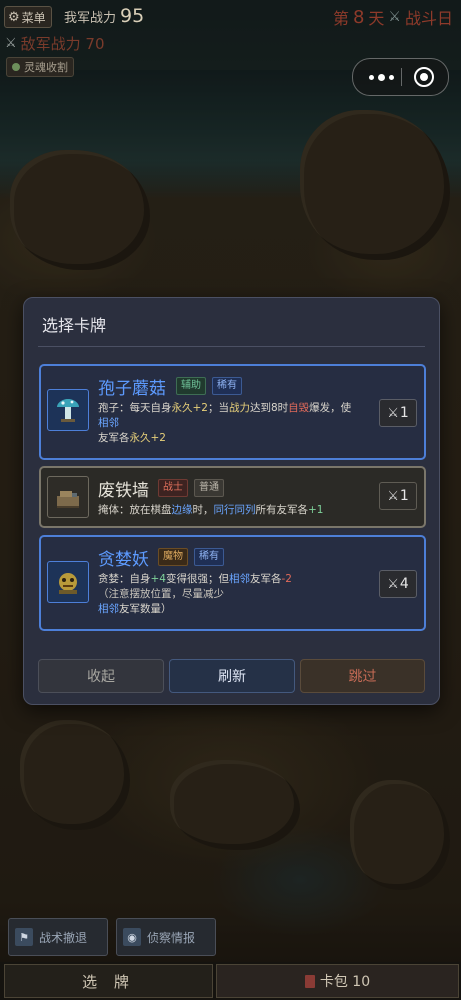 The width and height of the screenshot is (461, 1000). What do you see at coordinates (225, 423) in the screenshot?
I see `card-description: 孢子：每天自身永久+2；当战力达到8时自毁爆发，使 相邻 友军各永久+2` at bounding box center [225, 423].